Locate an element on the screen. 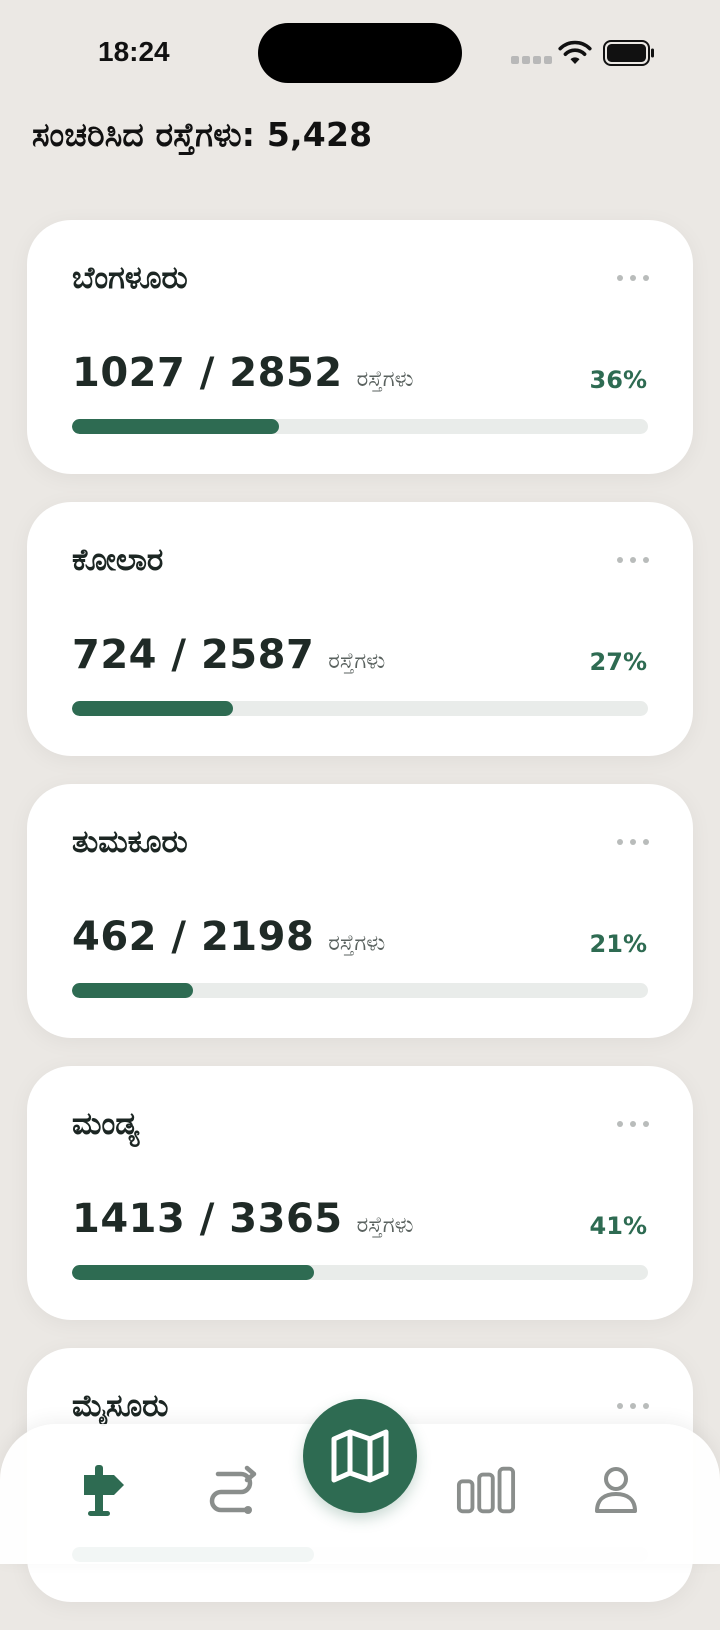 The width and height of the screenshot is (720, 1630). map-icon is located at coordinates (360, 1456).